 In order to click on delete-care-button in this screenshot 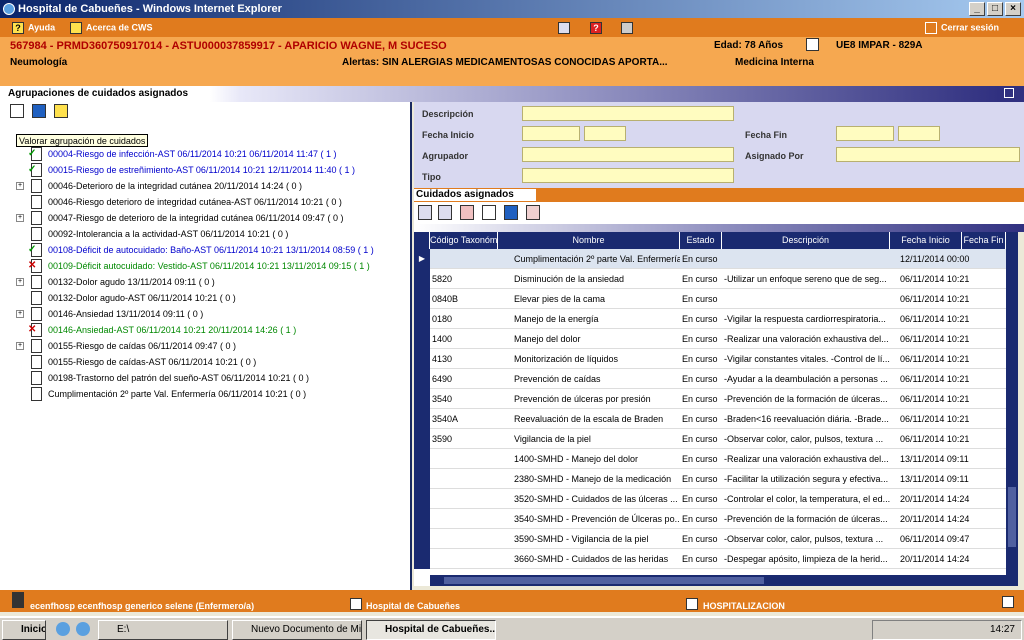, I will do `click(467, 212)`.